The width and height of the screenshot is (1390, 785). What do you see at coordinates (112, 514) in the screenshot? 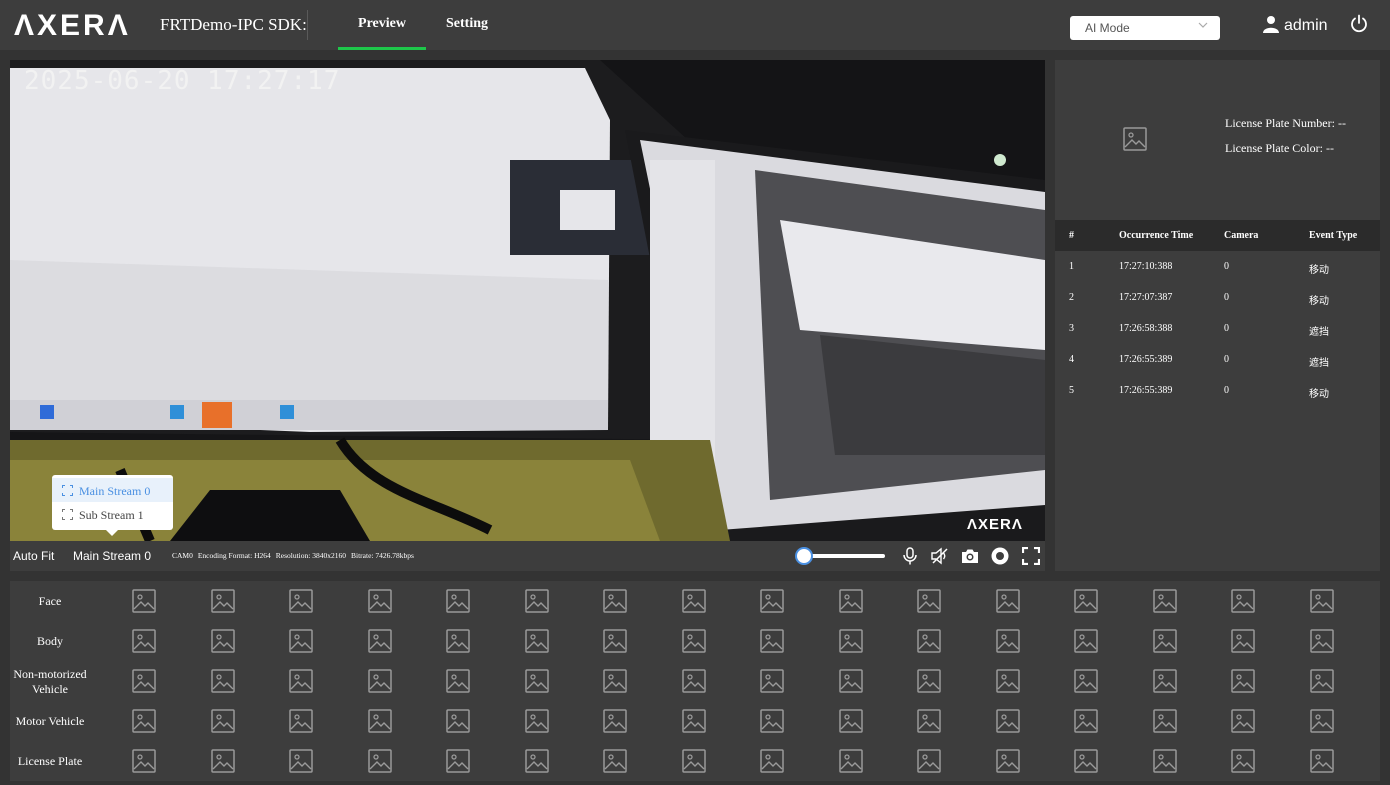
I see `stream-option-sub: Sub Stream 1` at bounding box center [112, 514].